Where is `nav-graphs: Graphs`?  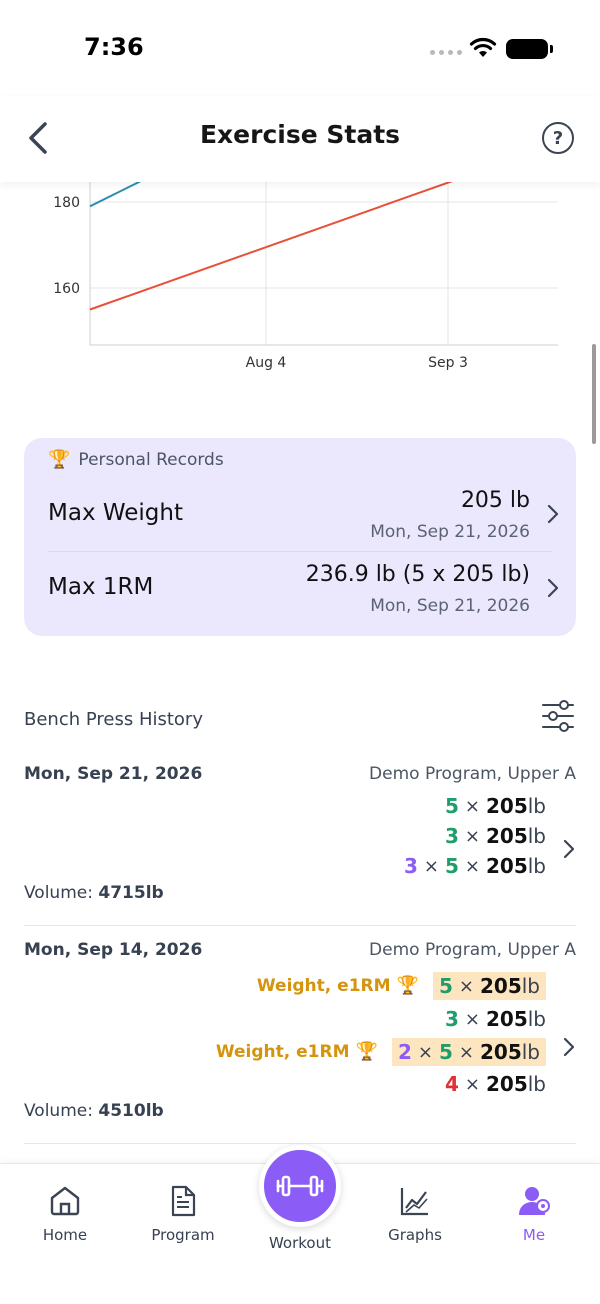 nav-graphs: Graphs is located at coordinates (415, 1224).